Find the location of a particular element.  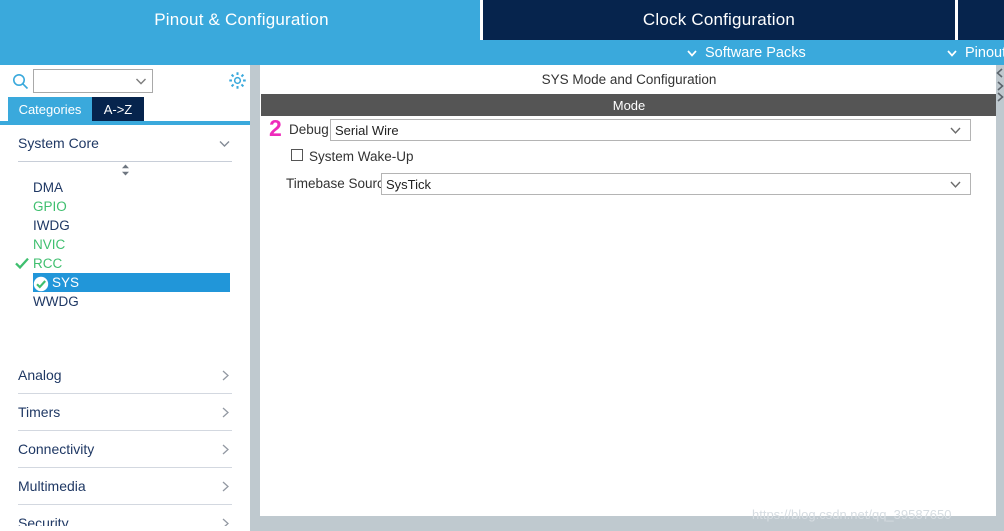

category-group-timers-label: Timers is located at coordinates (39, 412).